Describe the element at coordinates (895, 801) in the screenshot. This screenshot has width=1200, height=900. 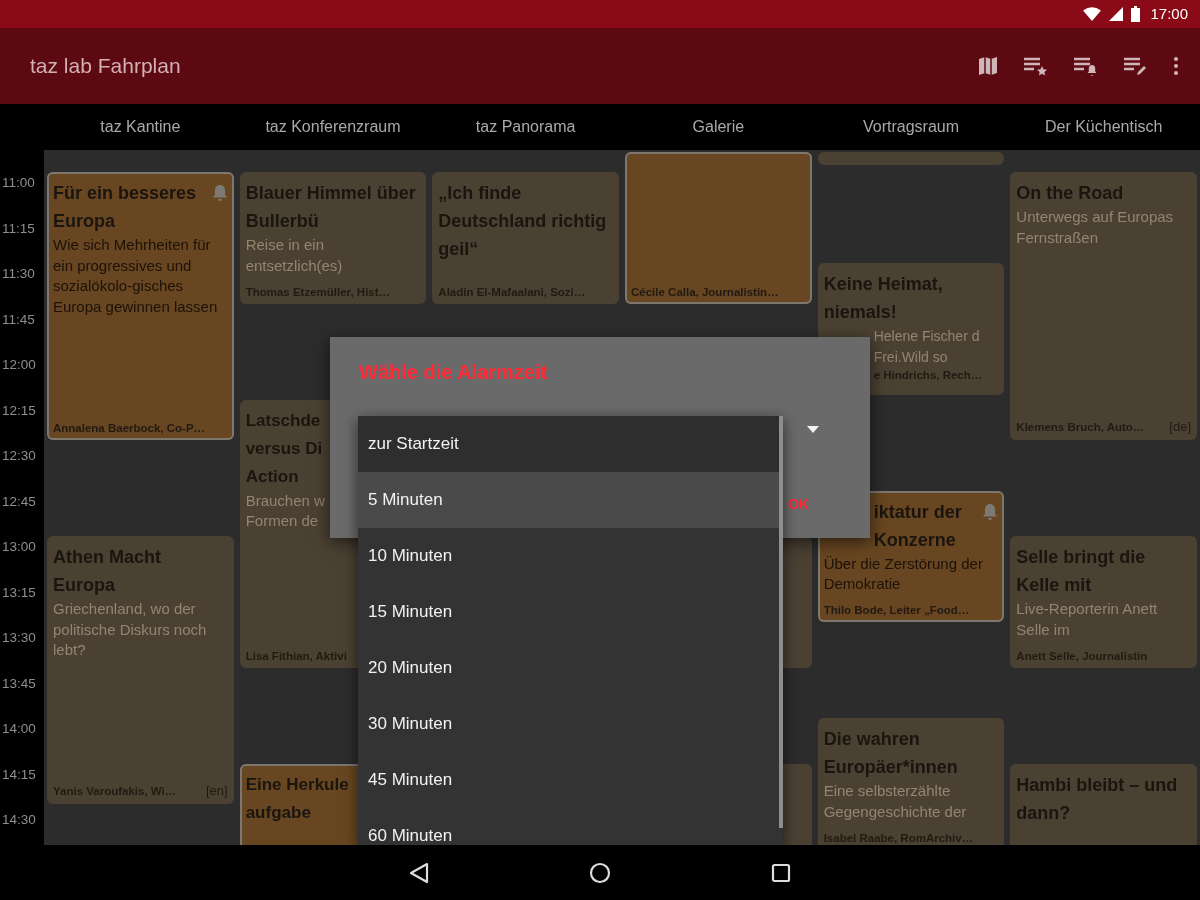
I see `event-description: Eine selbsterzählte Gegengeschichte der` at that location.